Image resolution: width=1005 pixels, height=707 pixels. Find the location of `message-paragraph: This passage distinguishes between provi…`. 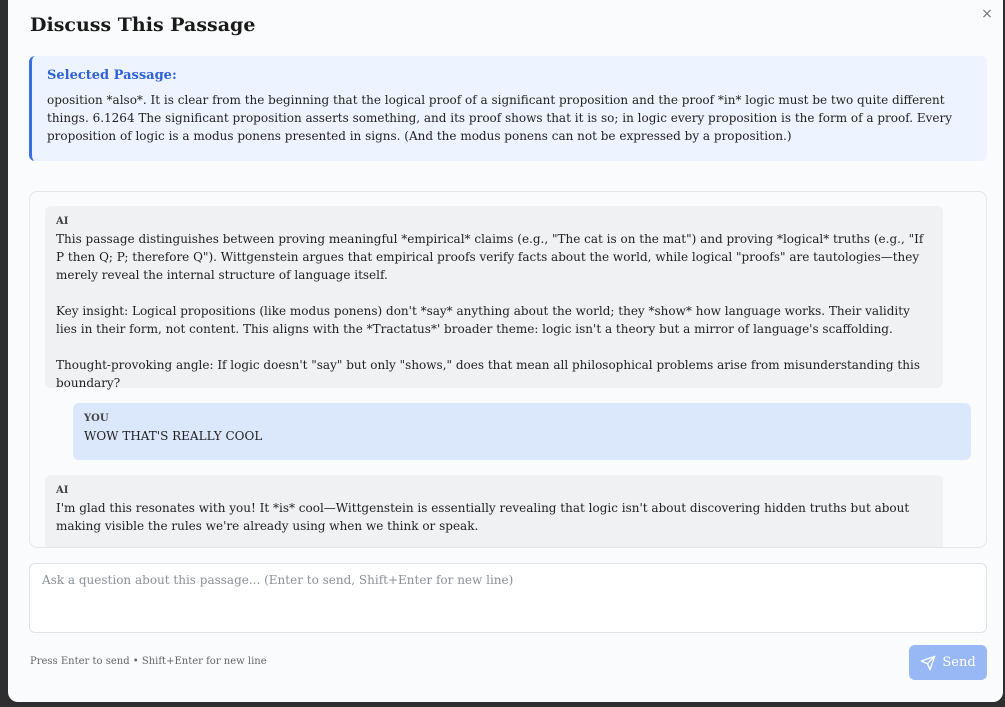

message-paragraph: This passage distinguishes between provi… is located at coordinates (490, 257).